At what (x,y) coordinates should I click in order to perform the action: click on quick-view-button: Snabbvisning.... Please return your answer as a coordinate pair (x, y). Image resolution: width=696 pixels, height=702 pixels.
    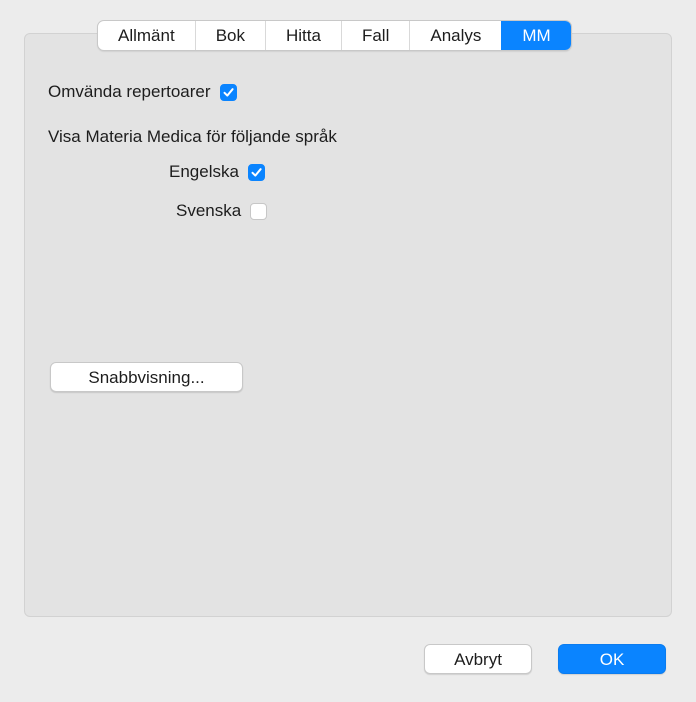
    Looking at the image, I should click on (146, 377).